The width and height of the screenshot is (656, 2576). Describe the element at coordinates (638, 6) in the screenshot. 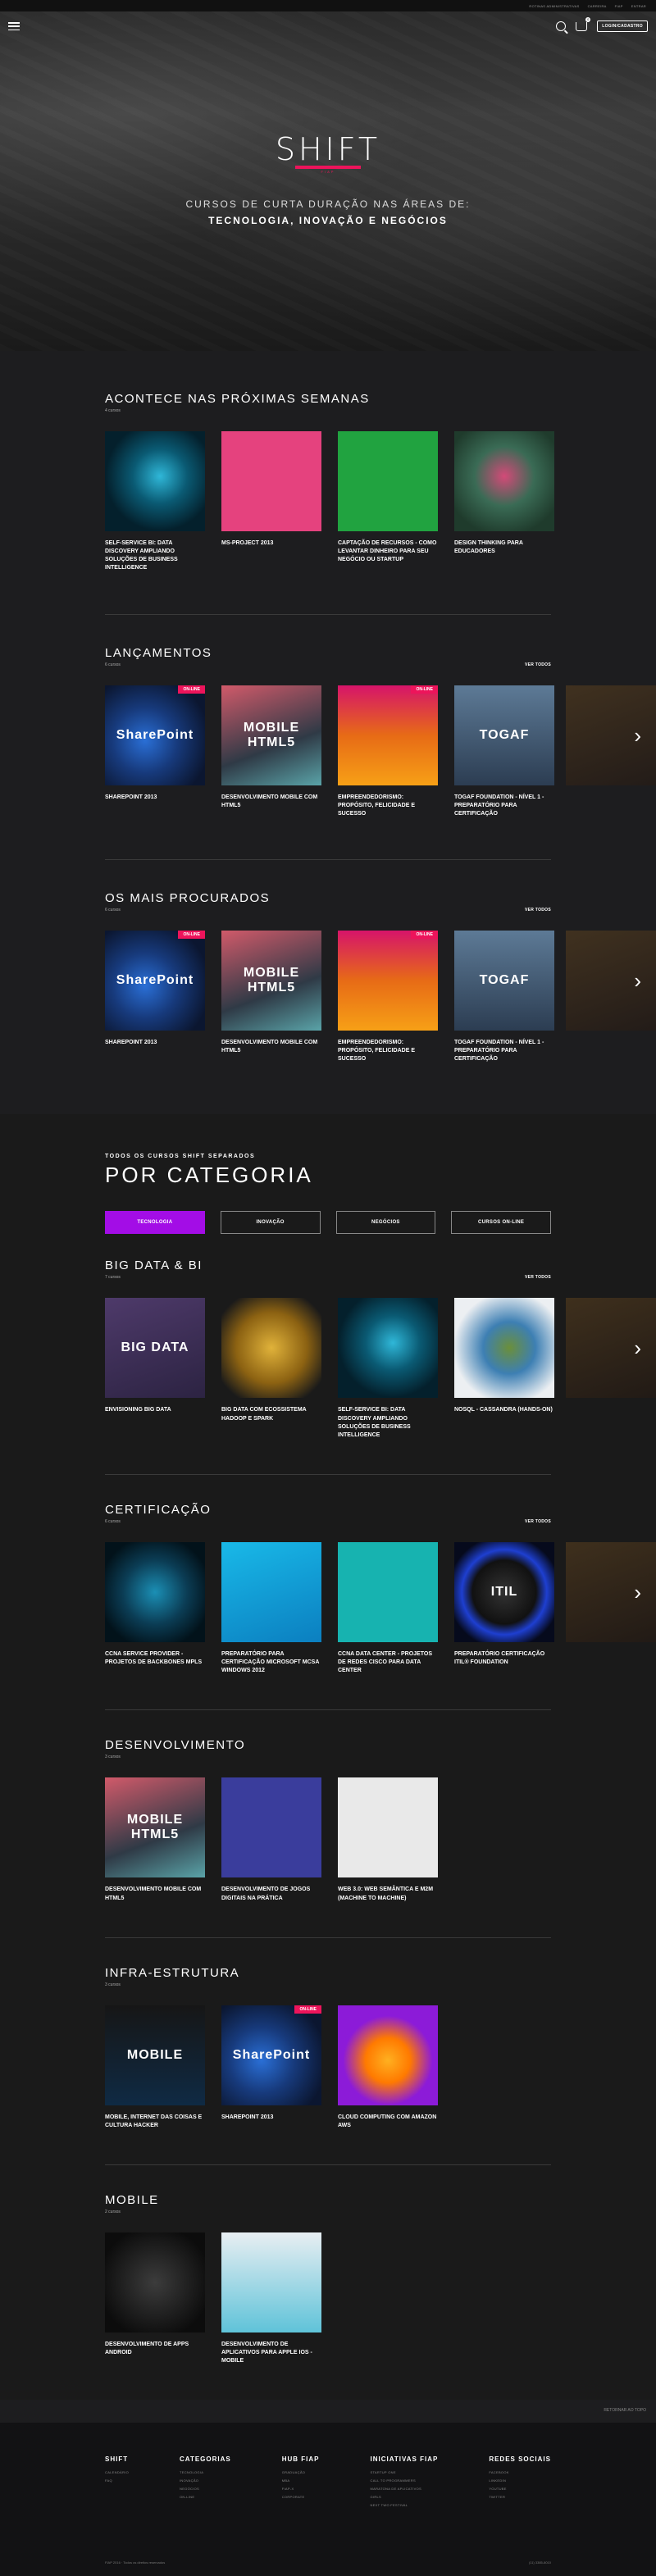

I see `topbar-link: ENTRAR` at that location.